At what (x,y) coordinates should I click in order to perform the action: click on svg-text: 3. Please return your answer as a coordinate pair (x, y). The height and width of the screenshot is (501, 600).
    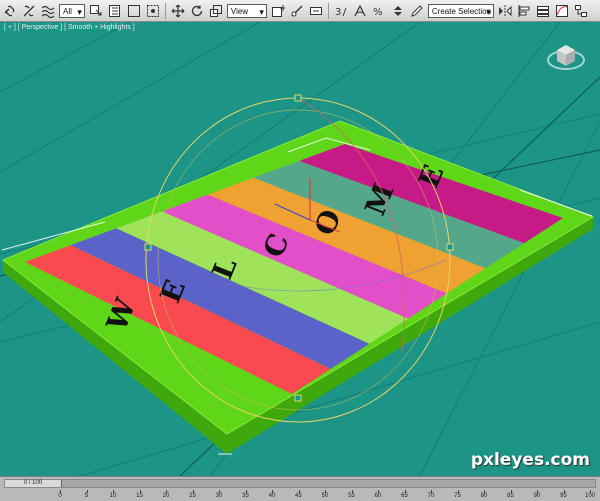
    Looking at the image, I should click on (338, 12).